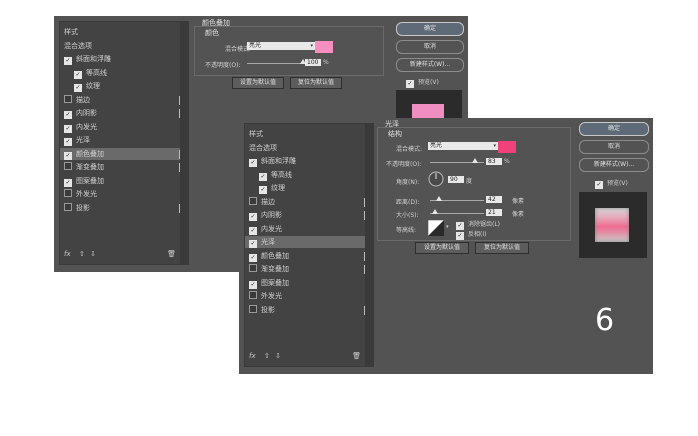 This screenshot has height=436, width=698. I want to click on sidebar-item-label: 纹理, so click(278, 188).